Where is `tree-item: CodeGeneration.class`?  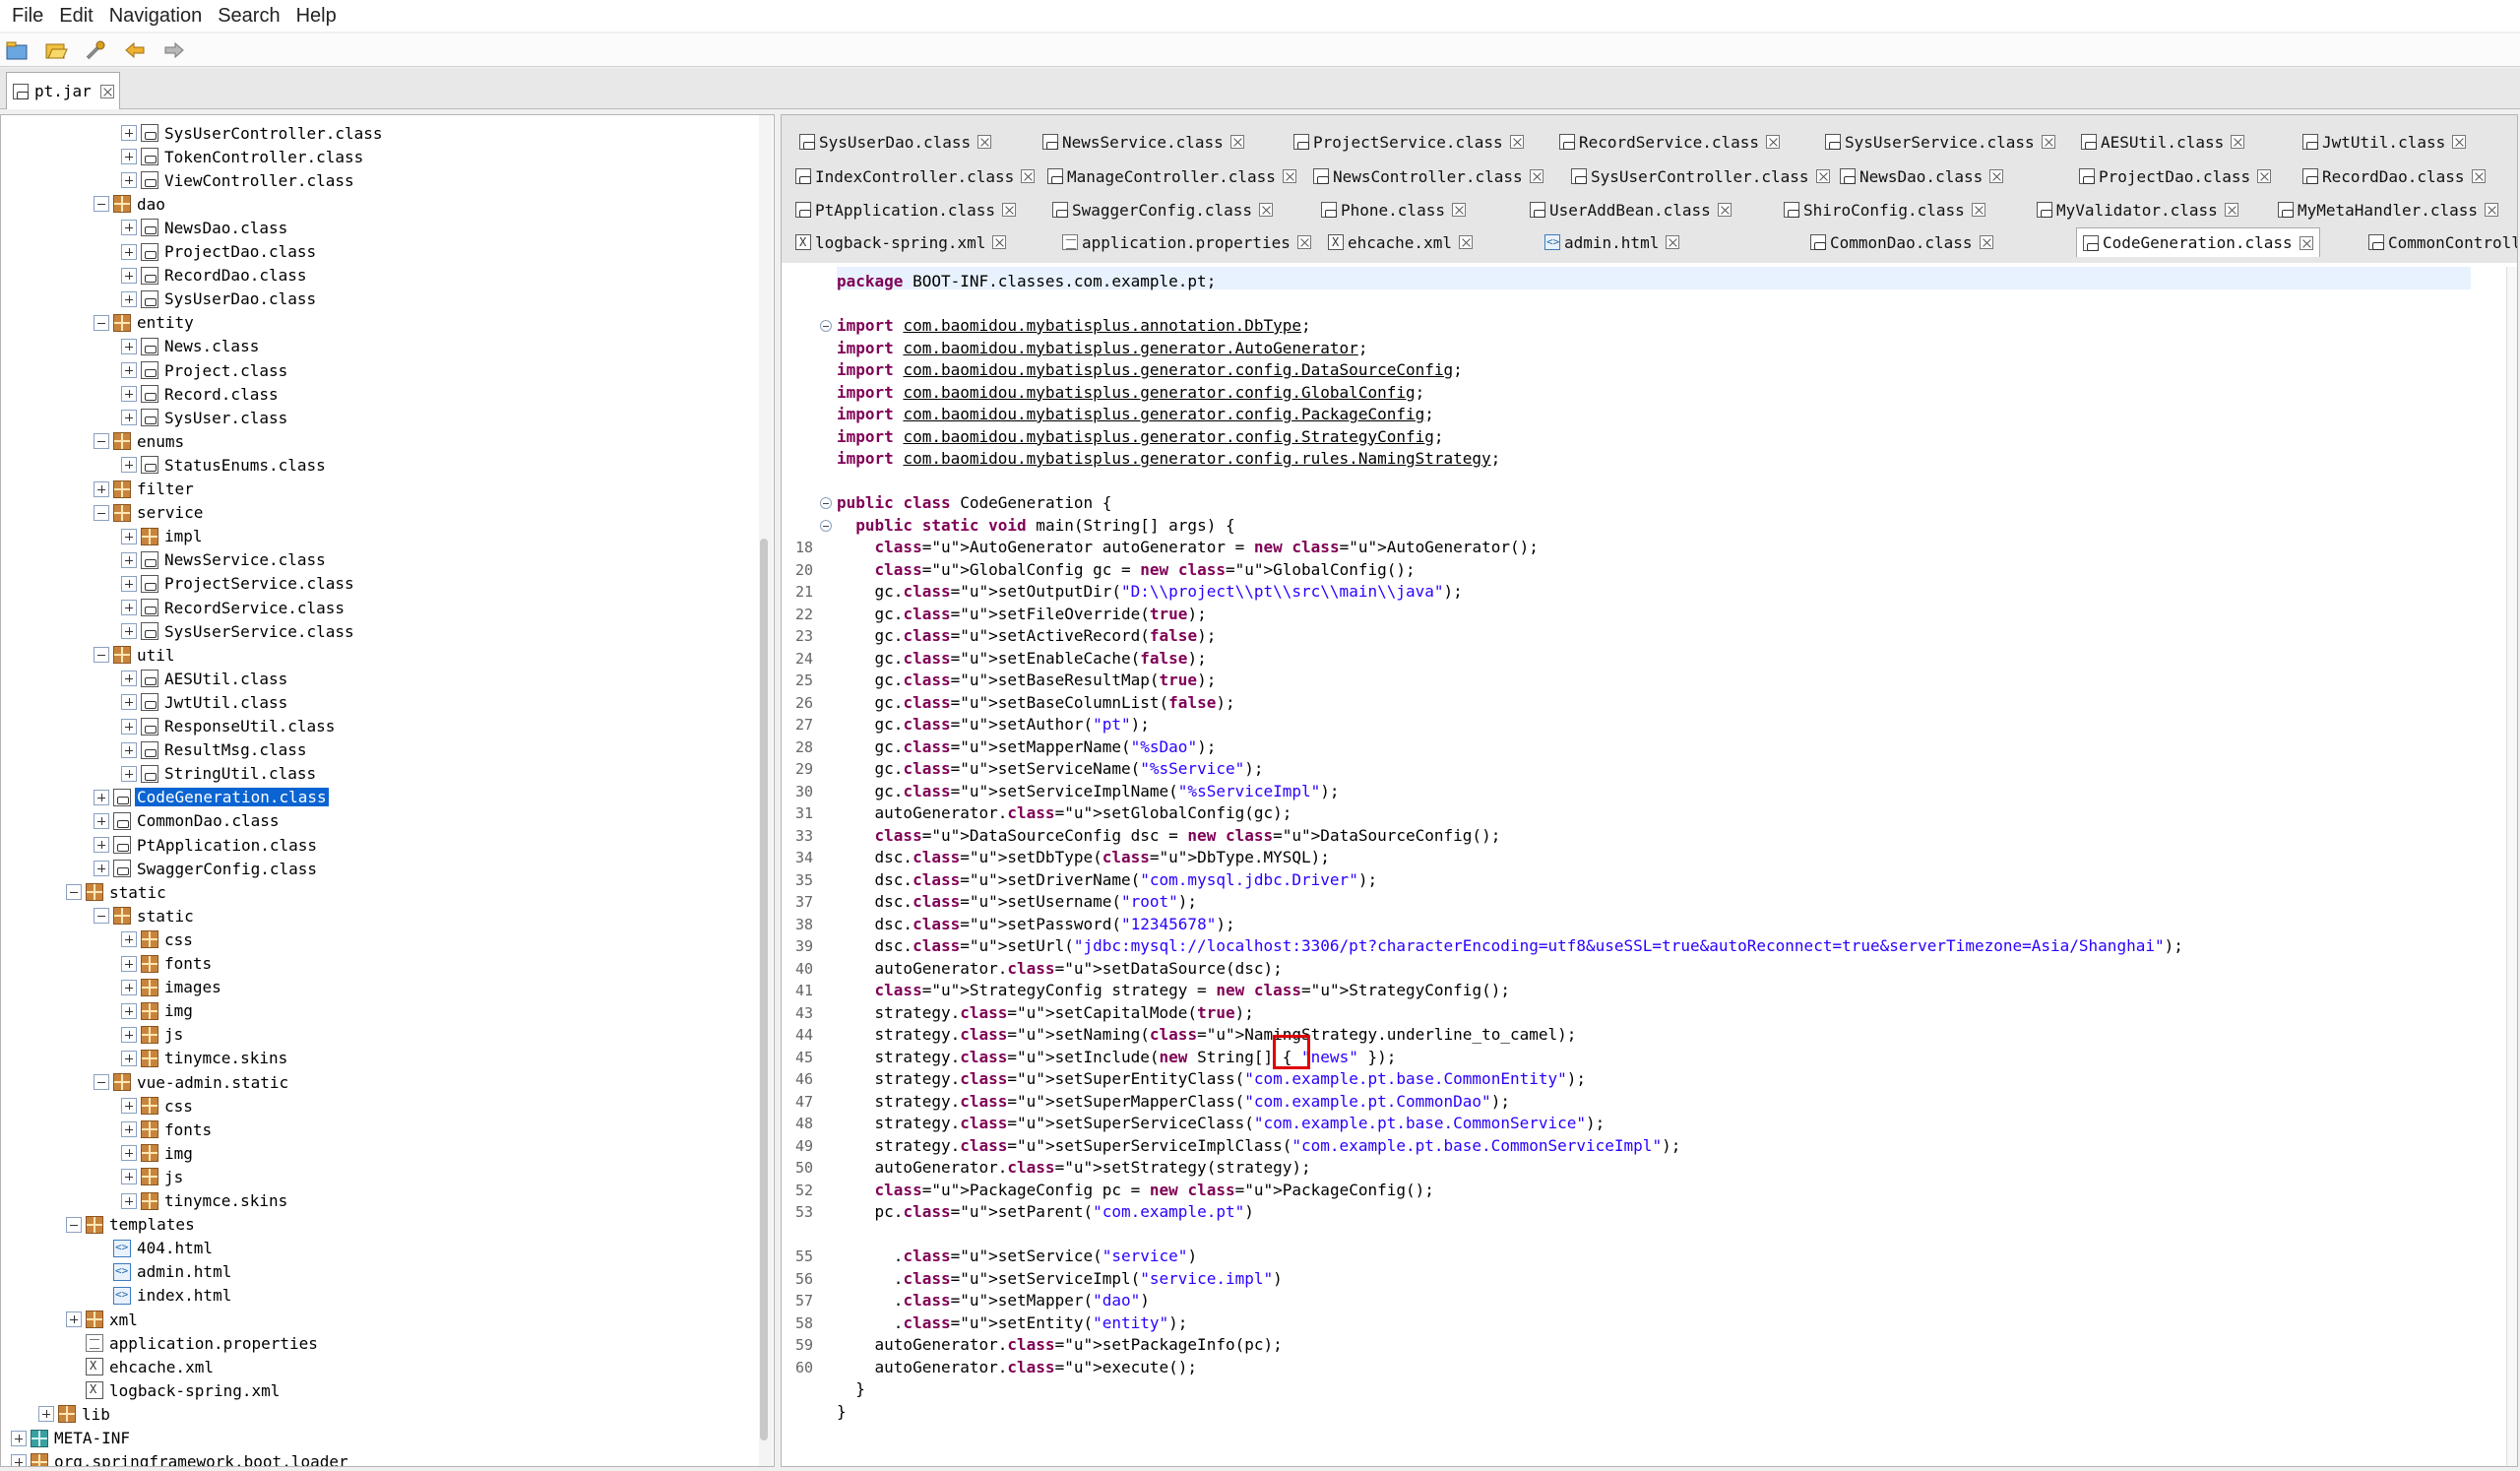 tree-item: CodeGeneration.class is located at coordinates (211, 797).